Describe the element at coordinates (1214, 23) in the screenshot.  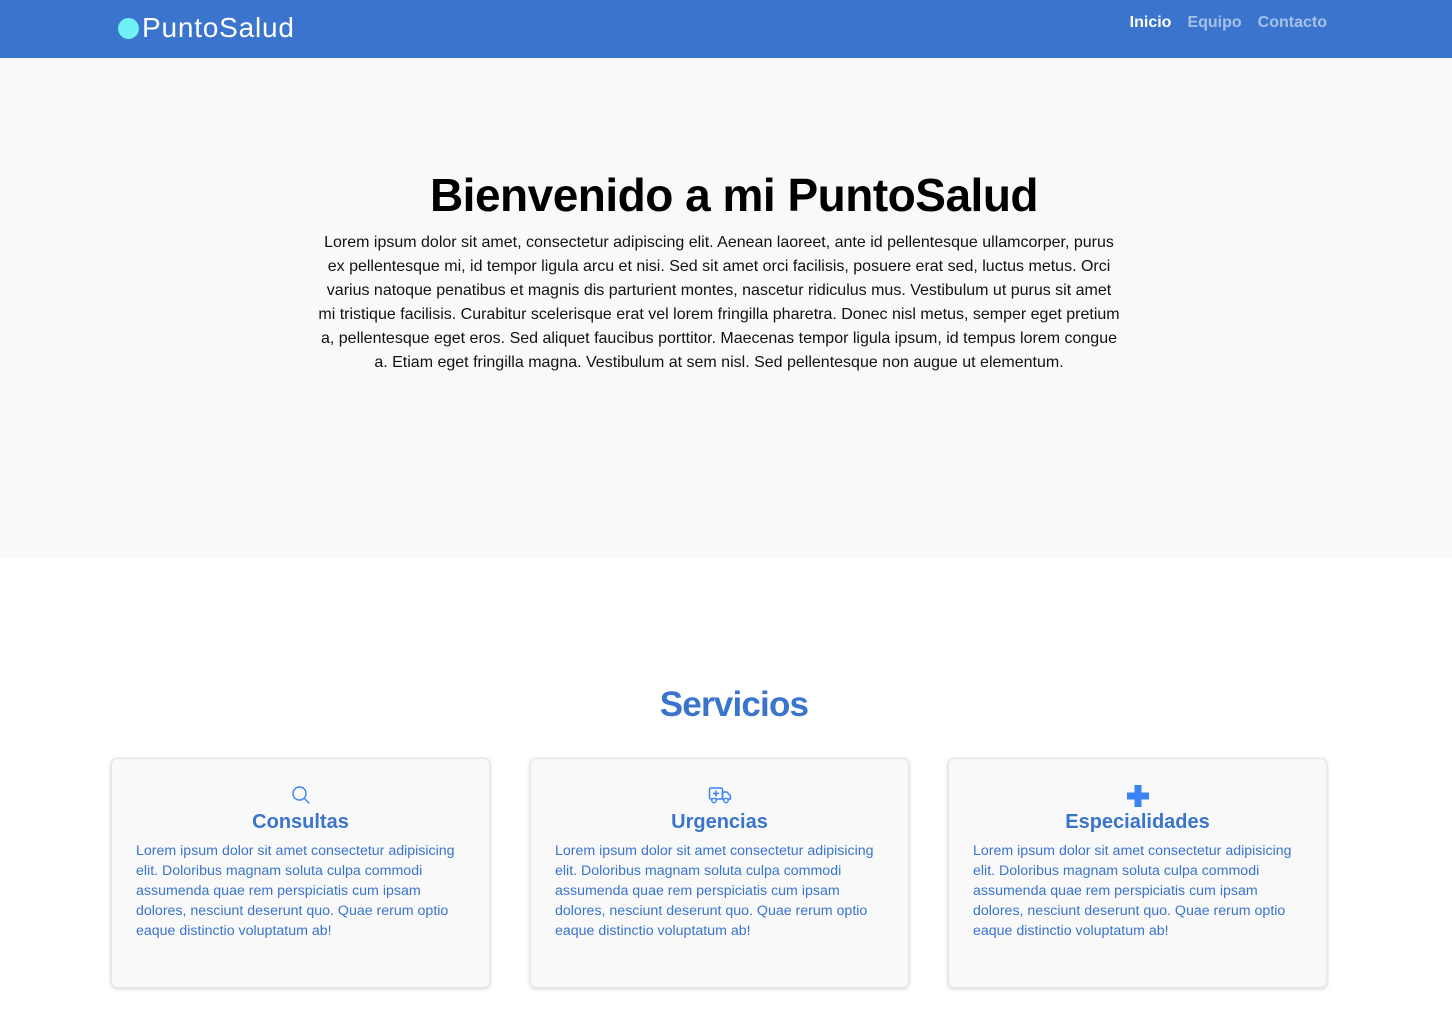
I see `nav-link-equipo: Equipo` at that location.